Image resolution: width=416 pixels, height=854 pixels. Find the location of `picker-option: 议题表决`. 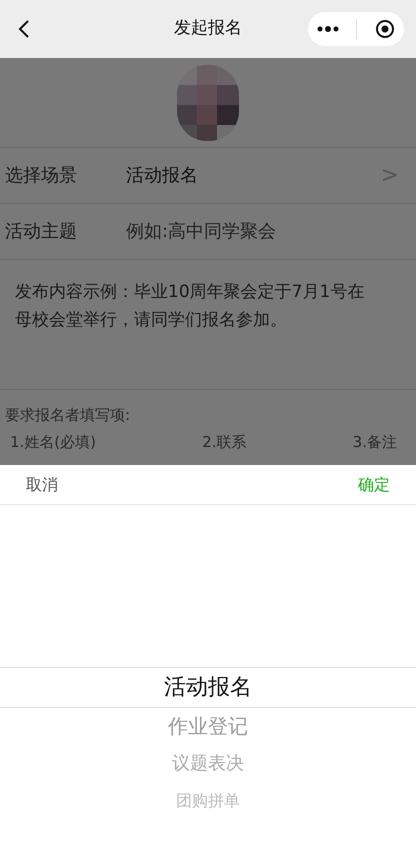

picker-option: 议题表决 is located at coordinates (208, 763).